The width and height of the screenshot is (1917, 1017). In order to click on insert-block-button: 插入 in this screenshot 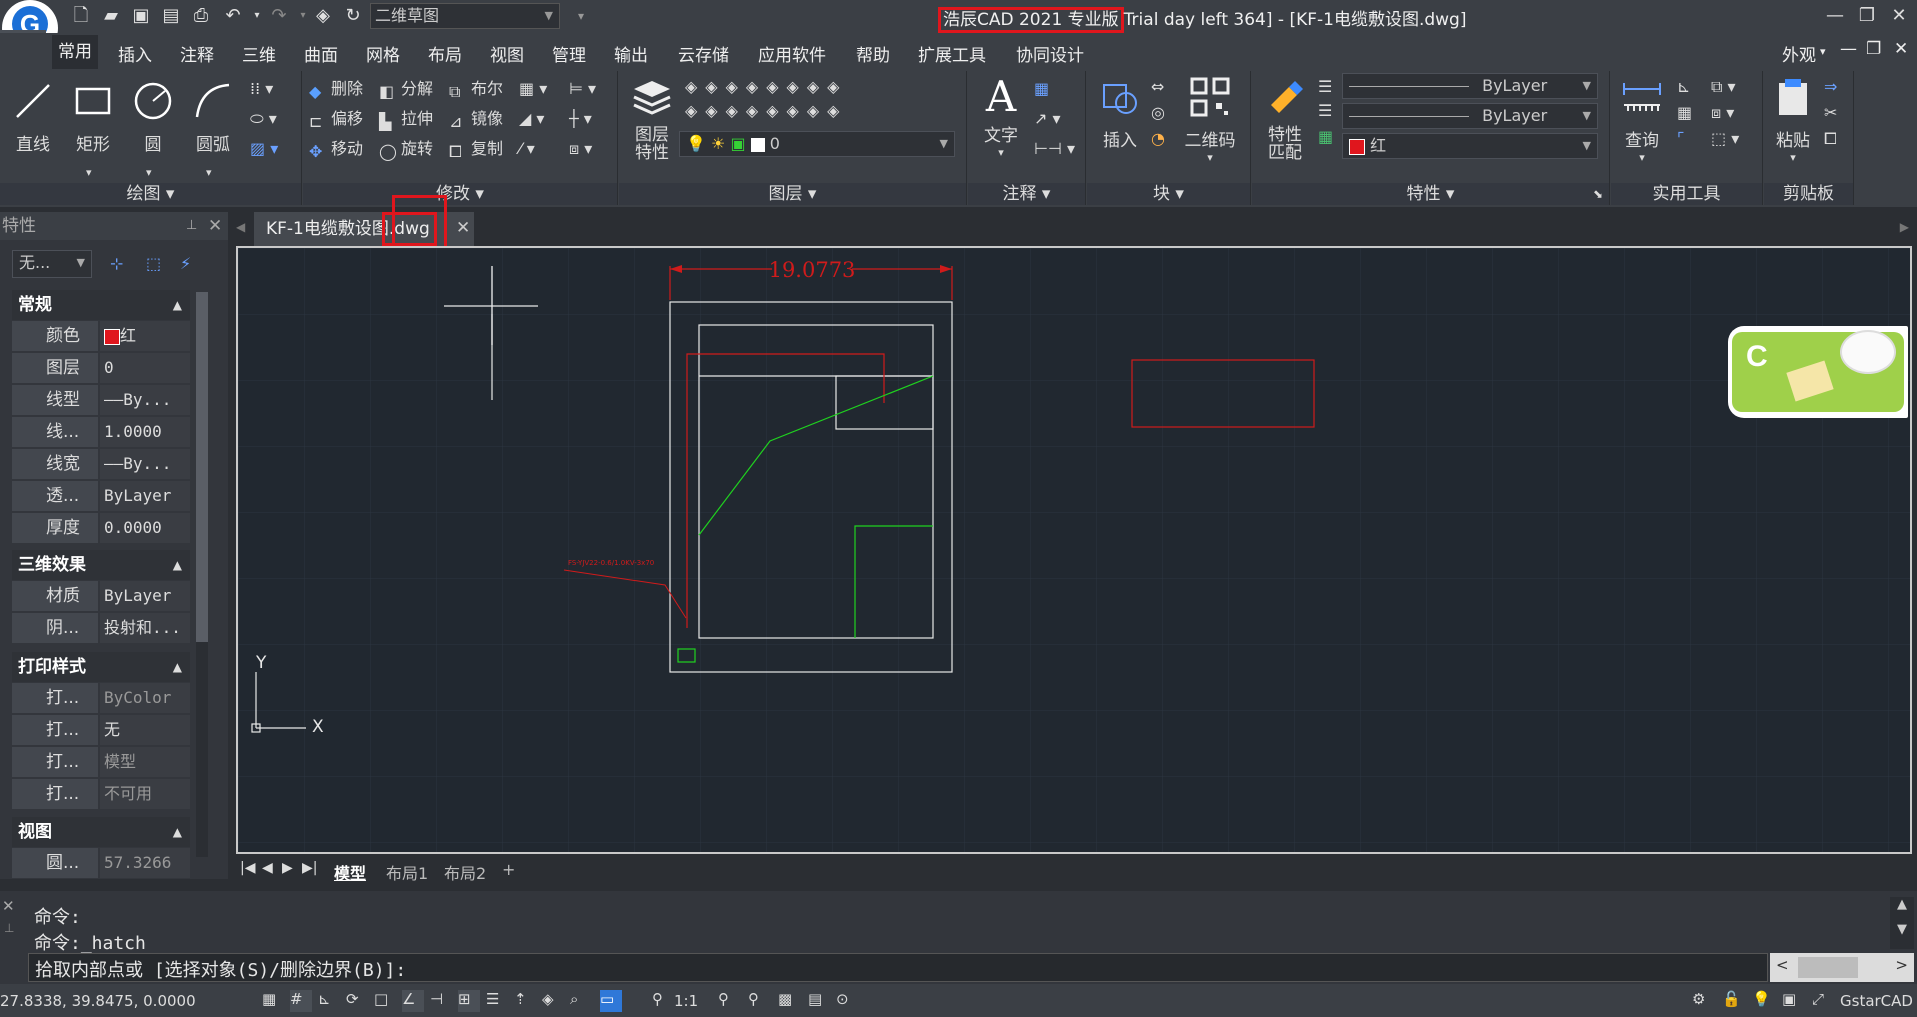, I will do `click(1120, 113)`.